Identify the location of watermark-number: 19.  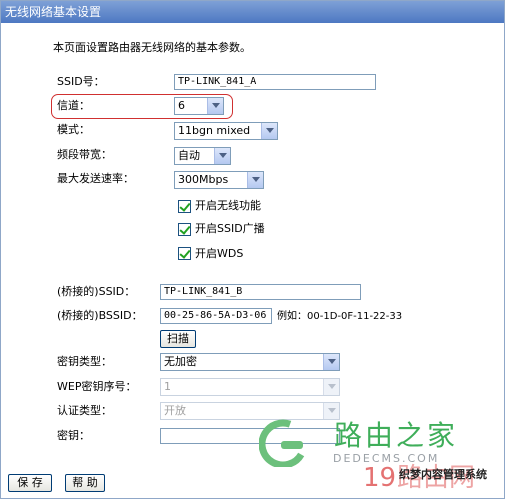
(380, 478).